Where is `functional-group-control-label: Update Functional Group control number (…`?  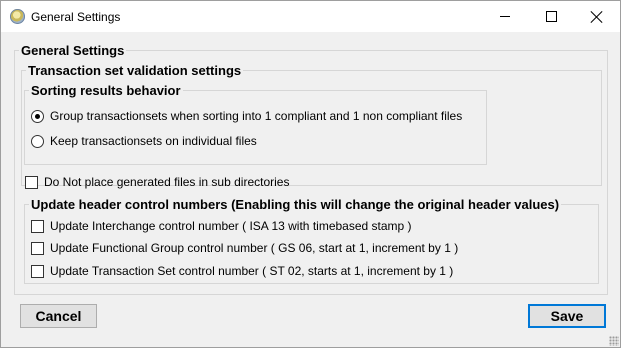
functional-group-control-label: Update Functional Group control number (… is located at coordinates (254, 248).